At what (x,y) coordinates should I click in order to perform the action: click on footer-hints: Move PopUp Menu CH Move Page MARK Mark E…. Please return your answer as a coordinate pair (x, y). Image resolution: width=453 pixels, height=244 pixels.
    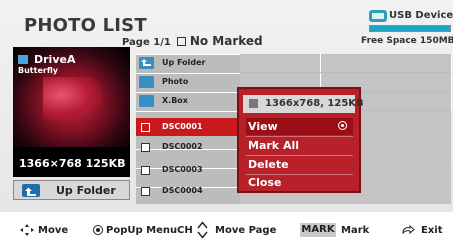
    Looking at the image, I should click on (226, 229).